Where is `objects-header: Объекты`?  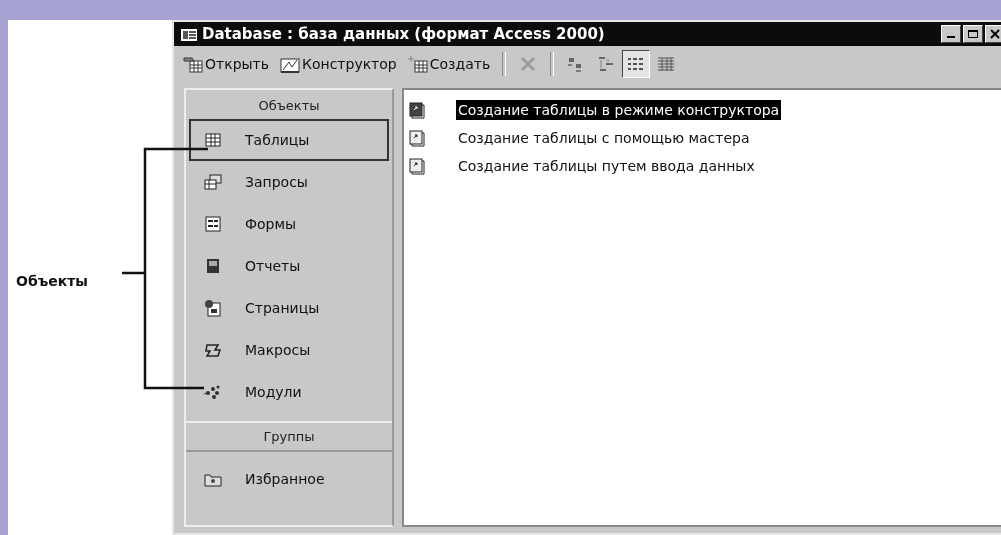
objects-header: Объекты is located at coordinates (289, 106).